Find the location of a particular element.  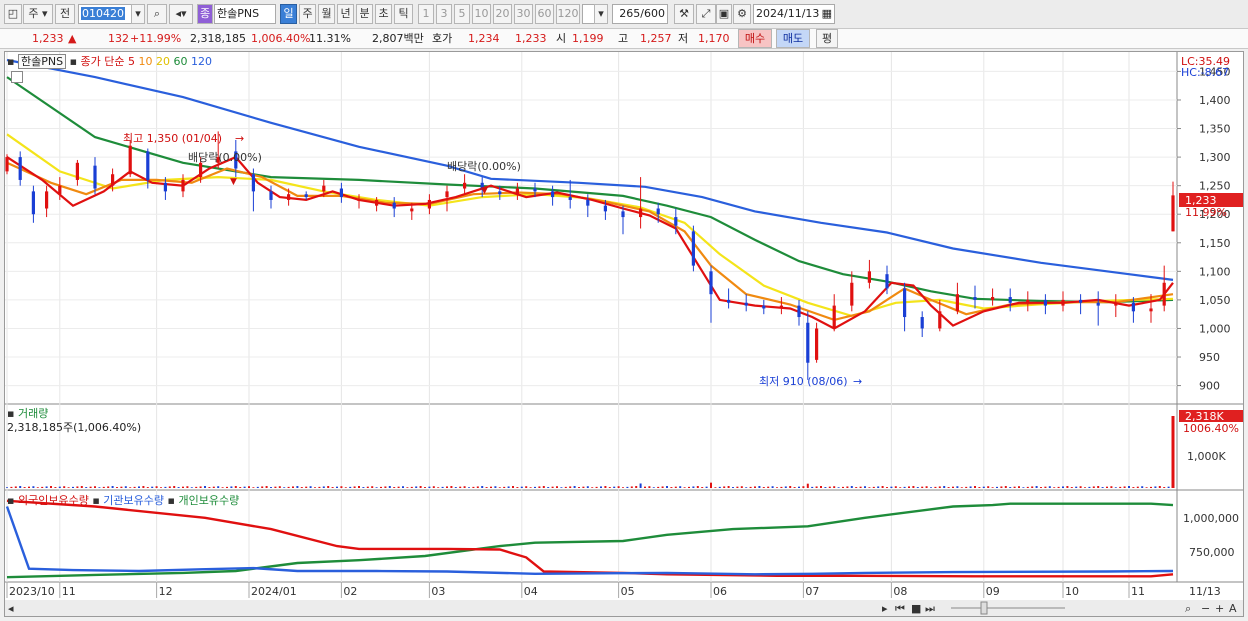

scroll-start-icon: ⏮ is located at coordinates (900, 608).